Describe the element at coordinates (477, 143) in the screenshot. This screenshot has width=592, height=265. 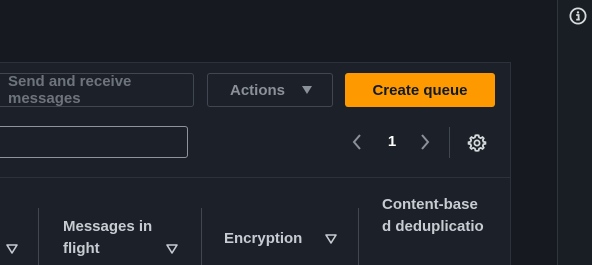
I see `gear-icon` at that location.